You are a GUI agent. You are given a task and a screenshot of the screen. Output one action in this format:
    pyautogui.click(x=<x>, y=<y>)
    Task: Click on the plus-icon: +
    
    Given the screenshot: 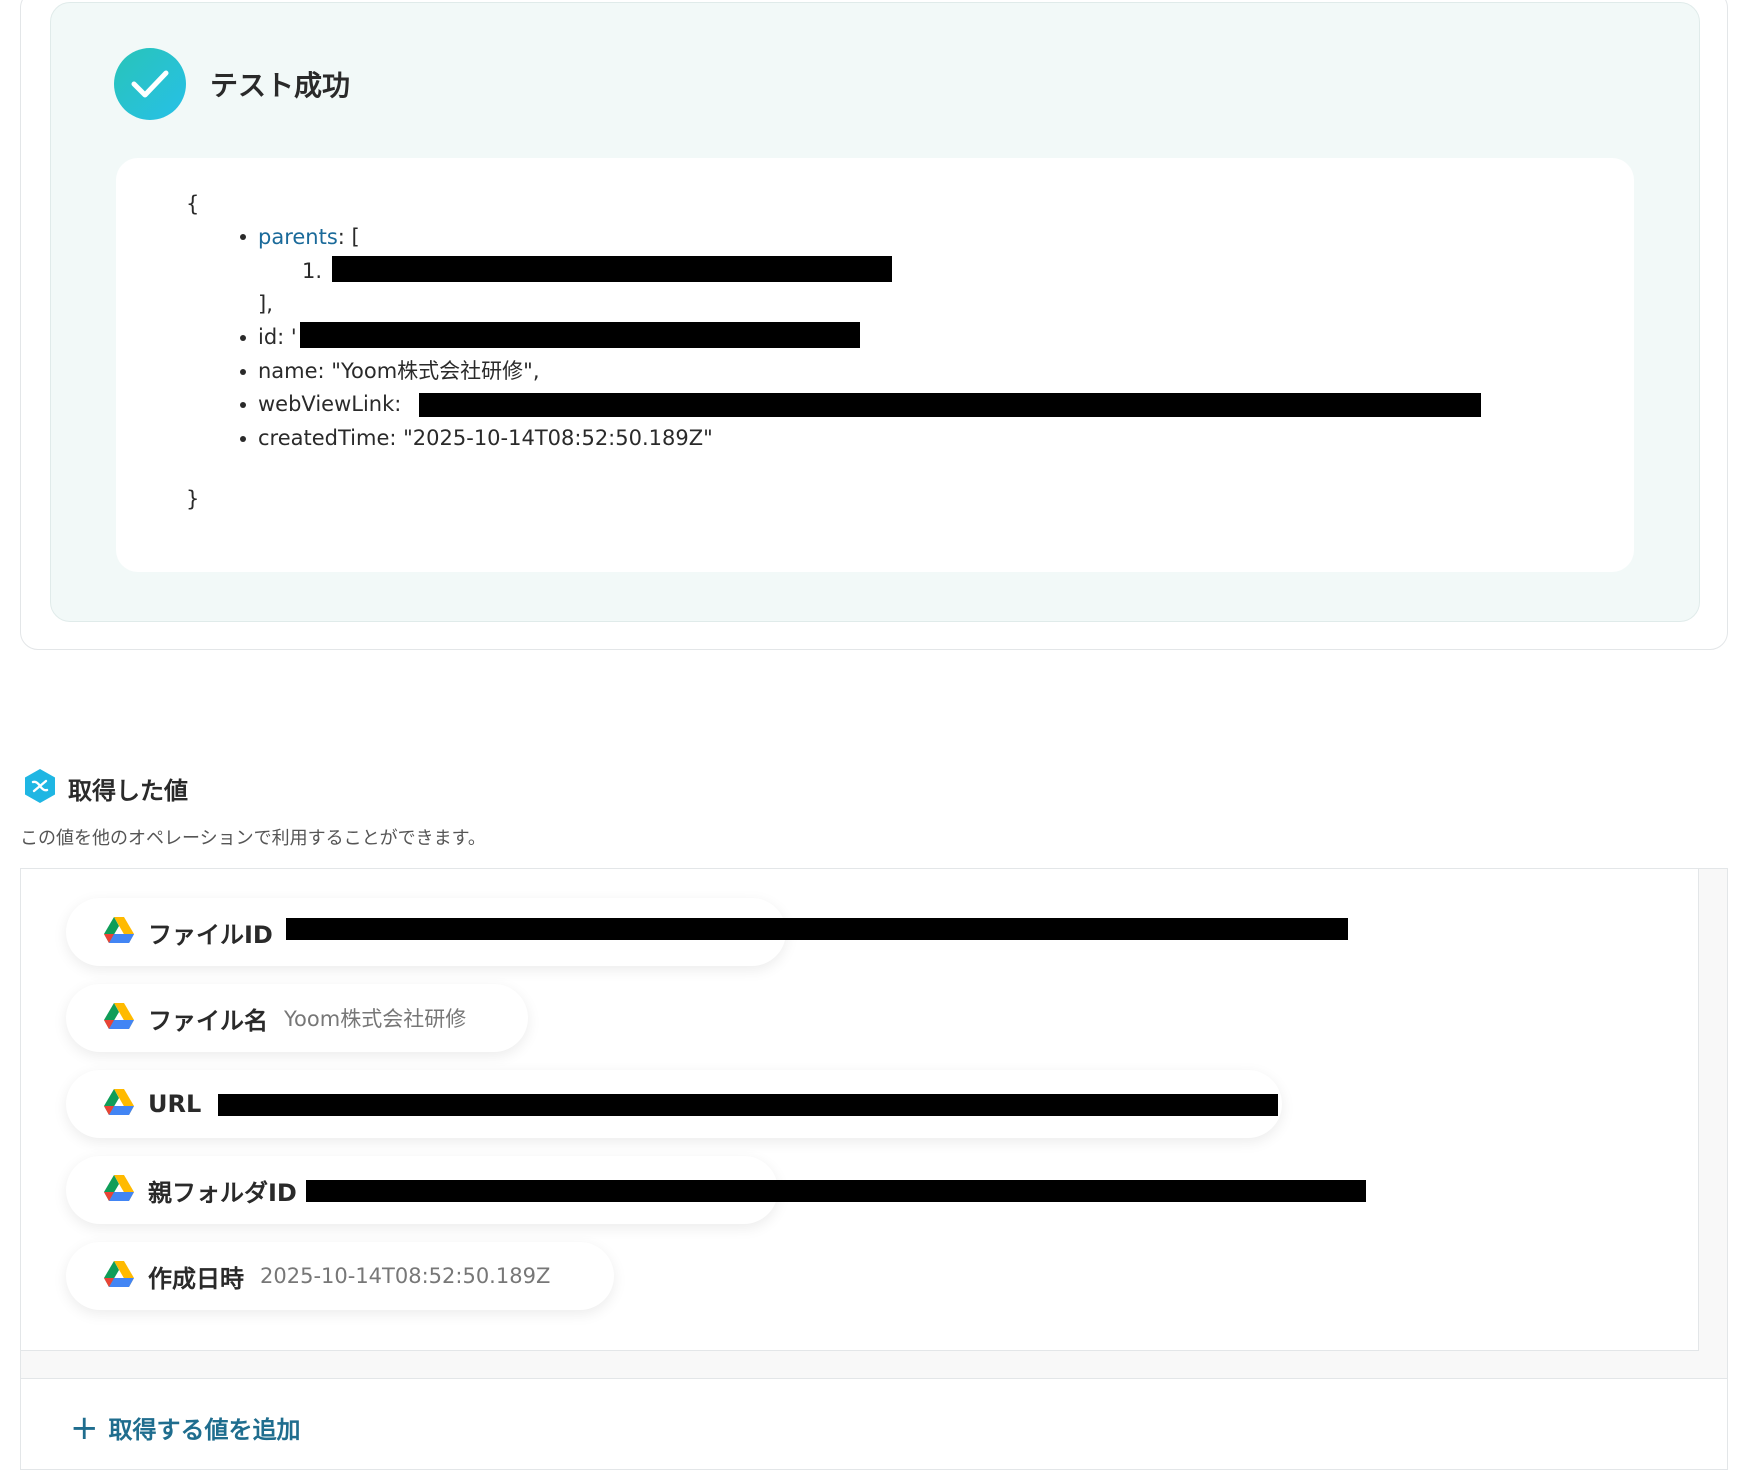 What is the action you would take?
    pyautogui.click(x=84, y=1427)
    